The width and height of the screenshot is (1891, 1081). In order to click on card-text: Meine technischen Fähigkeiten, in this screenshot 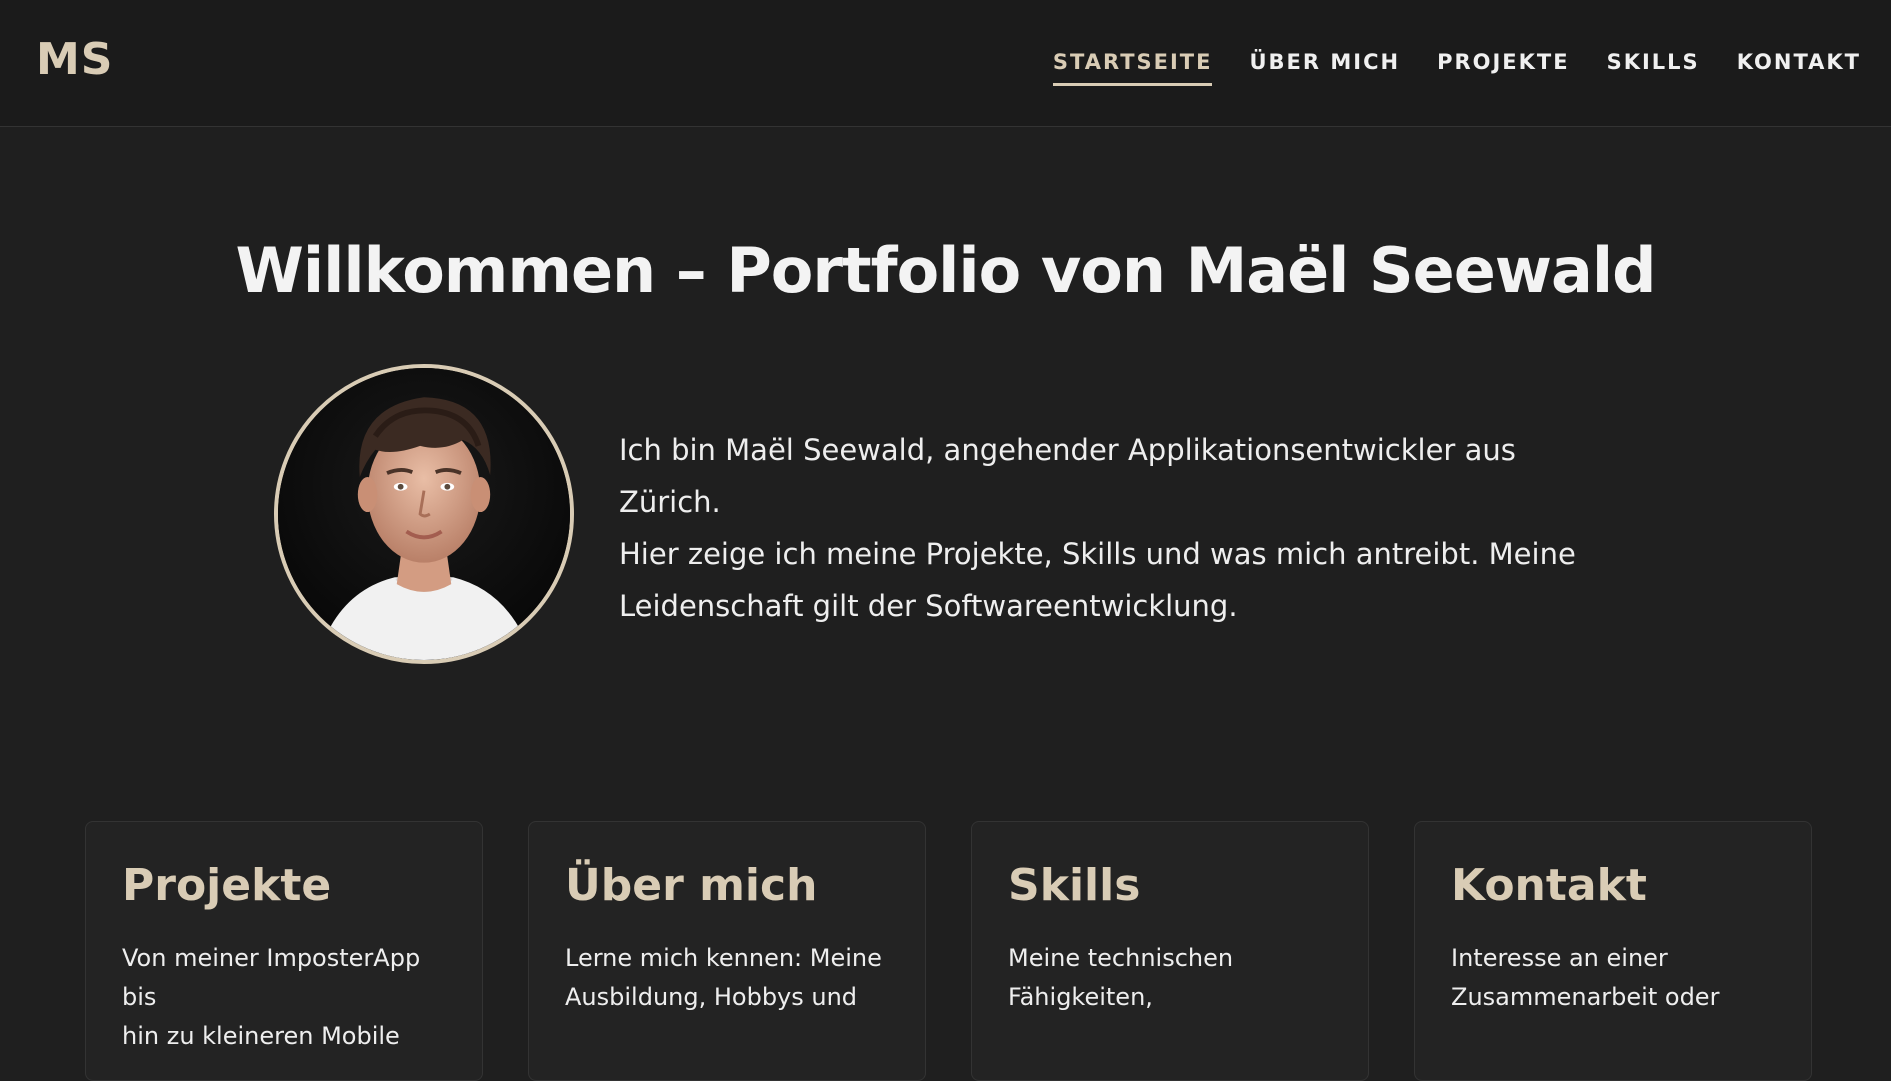, I will do `click(1170, 978)`.